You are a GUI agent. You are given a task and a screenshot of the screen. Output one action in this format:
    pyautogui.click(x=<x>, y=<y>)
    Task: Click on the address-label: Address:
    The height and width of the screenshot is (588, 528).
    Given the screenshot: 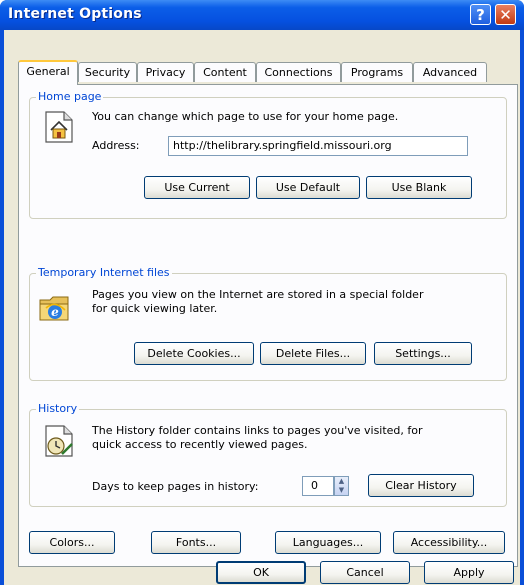 What is the action you would take?
    pyautogui.click(x=116, y=145)
    